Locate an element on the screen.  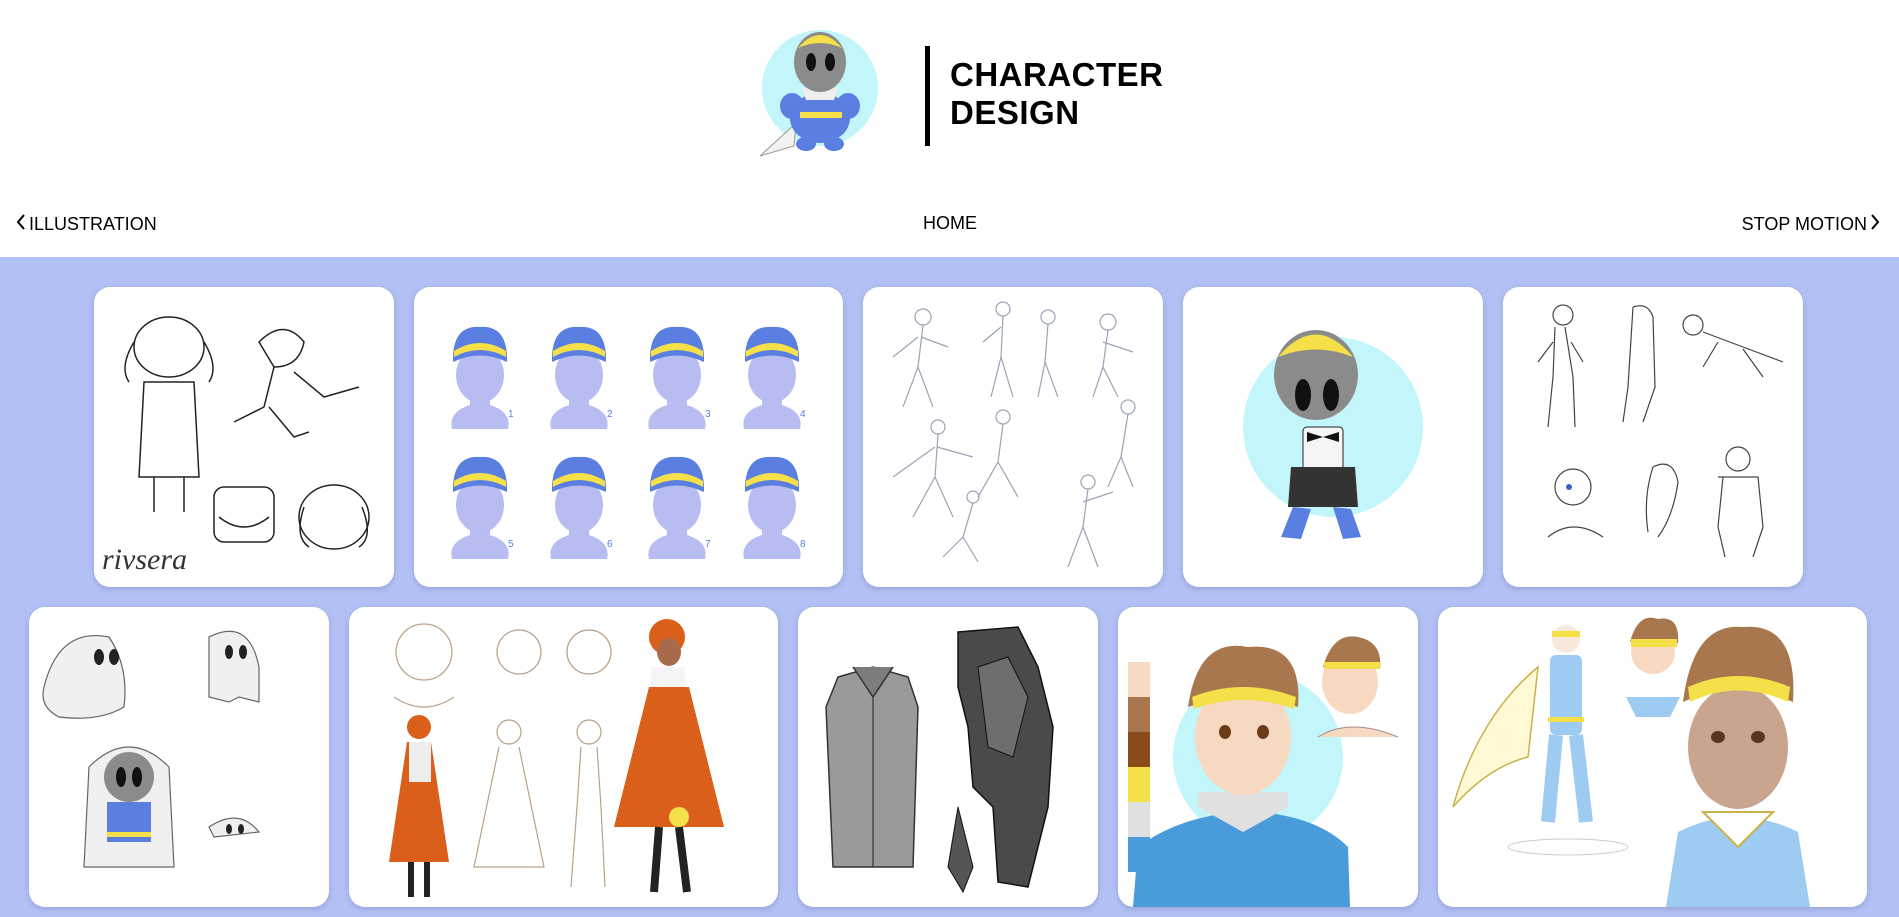
chevron-right-icon is located at coordinates (1875, 224).